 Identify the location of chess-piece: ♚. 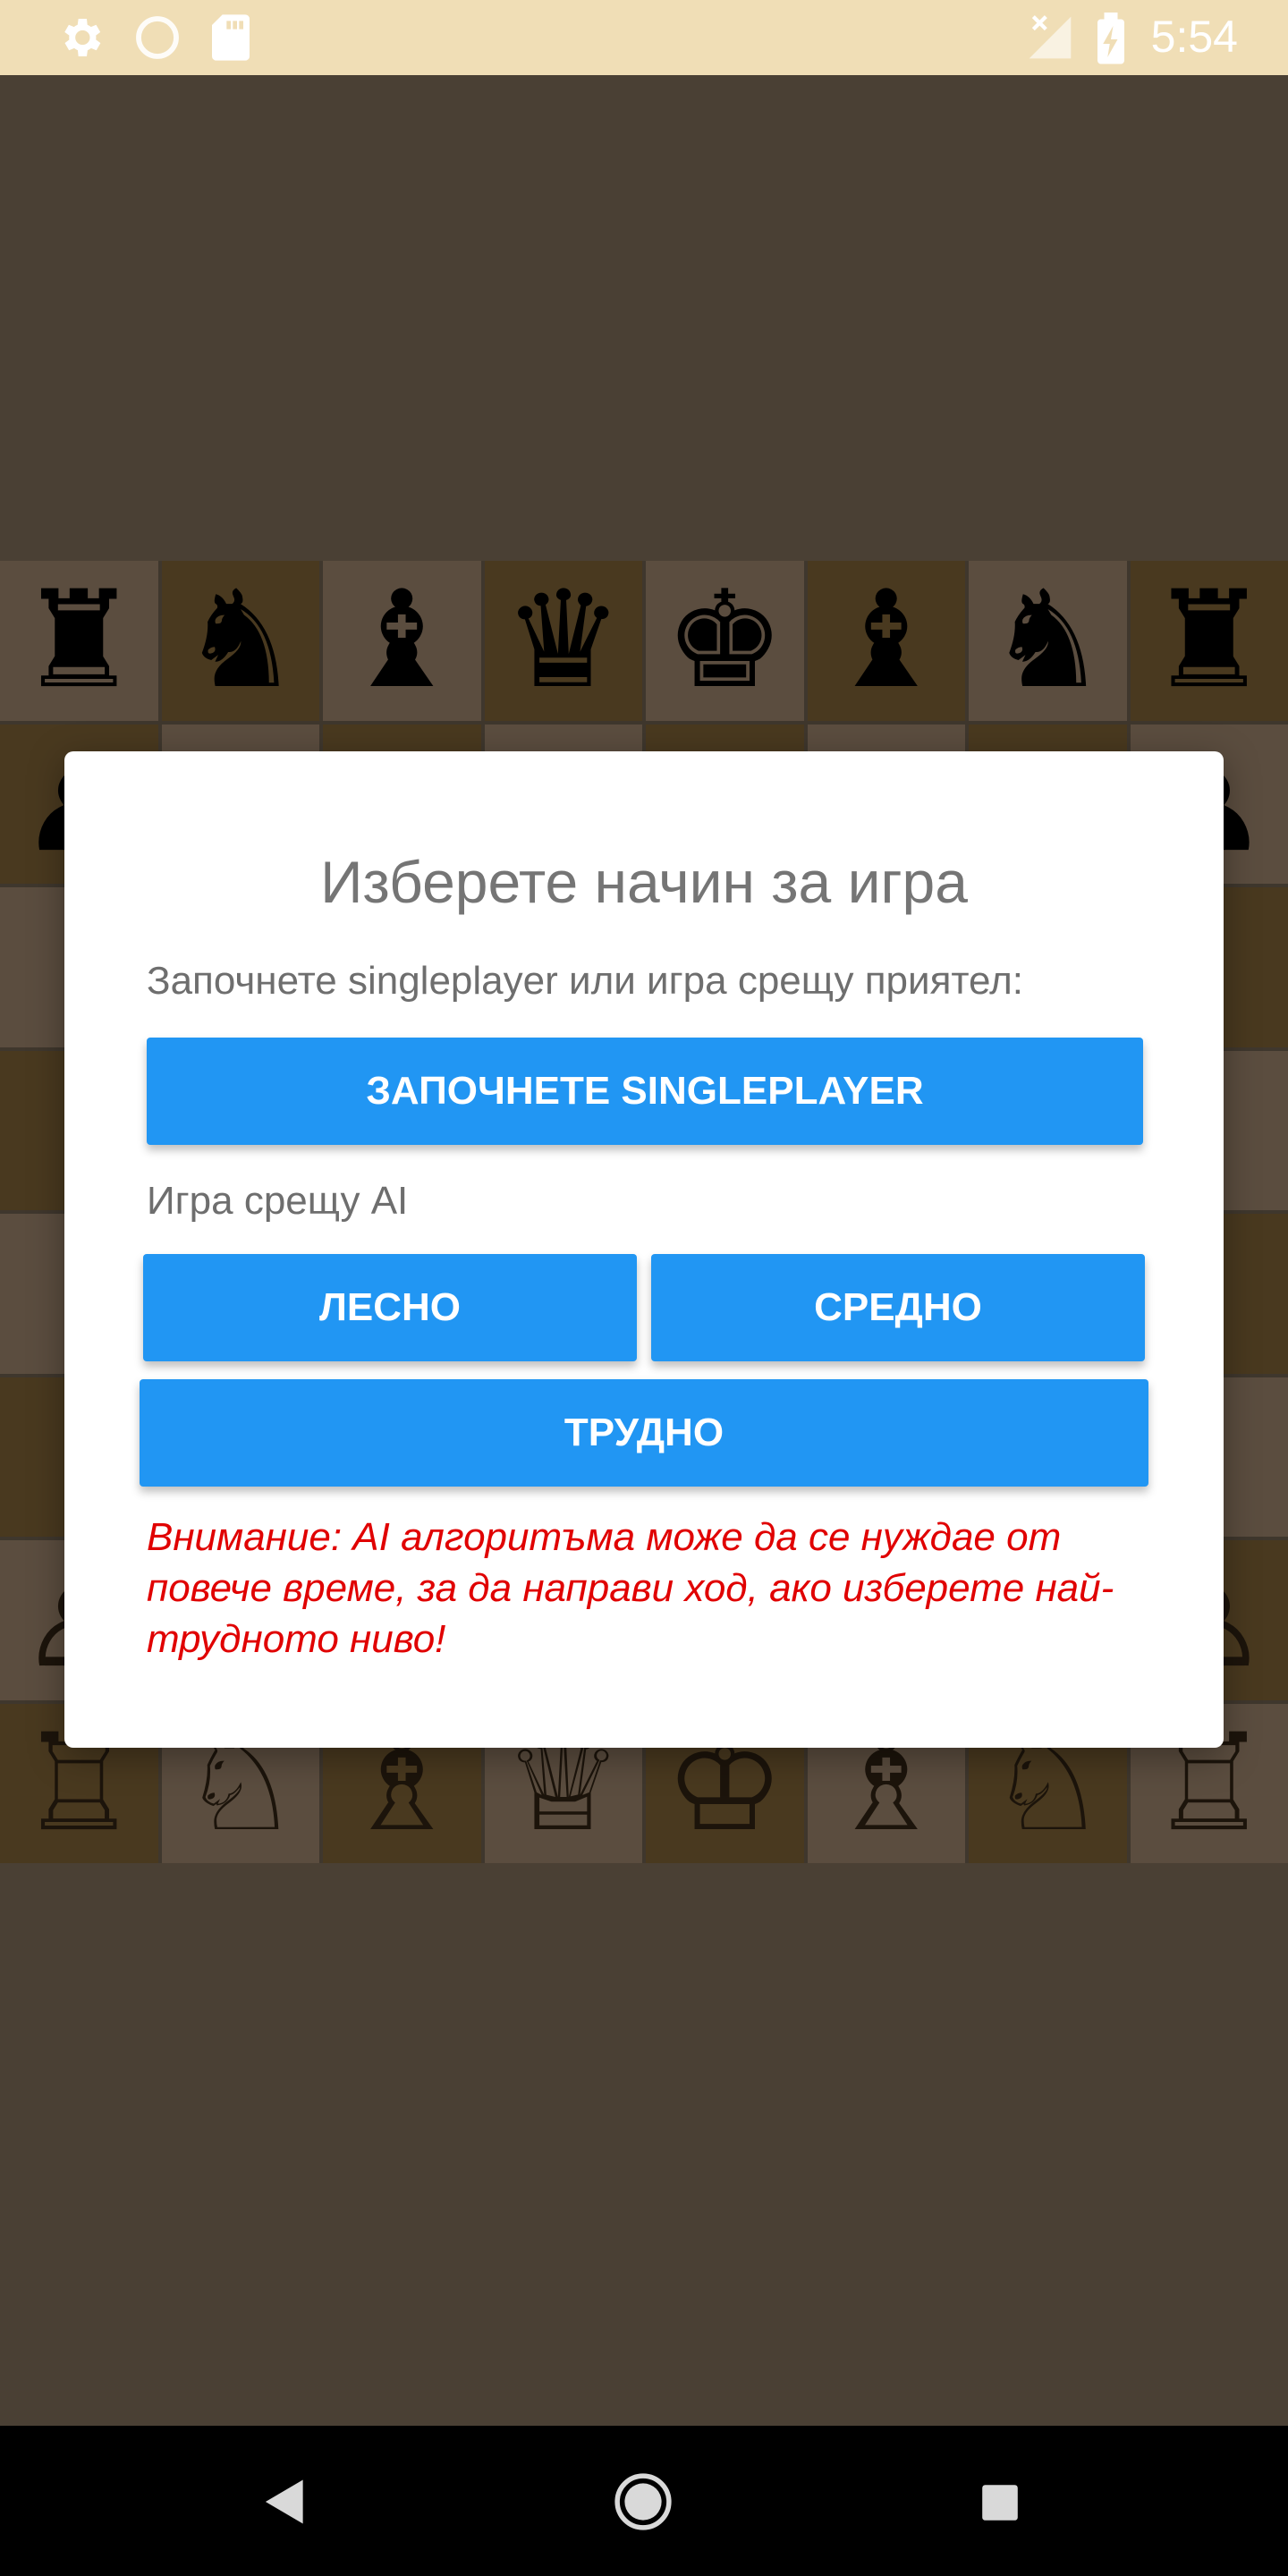
(724, 640).